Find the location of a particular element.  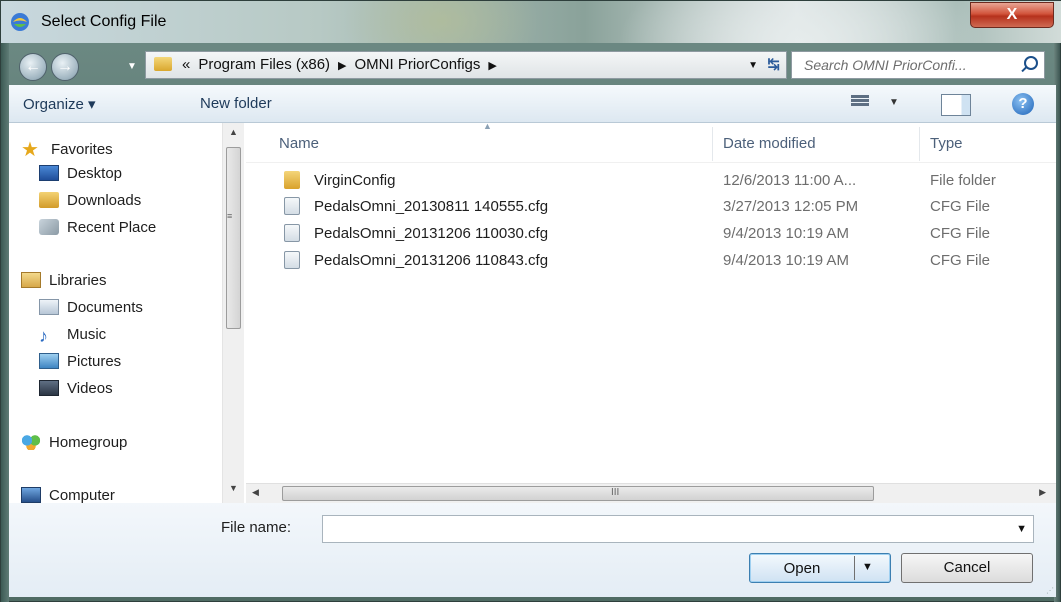

recent-places-icon is located at coordinates (49, 227).